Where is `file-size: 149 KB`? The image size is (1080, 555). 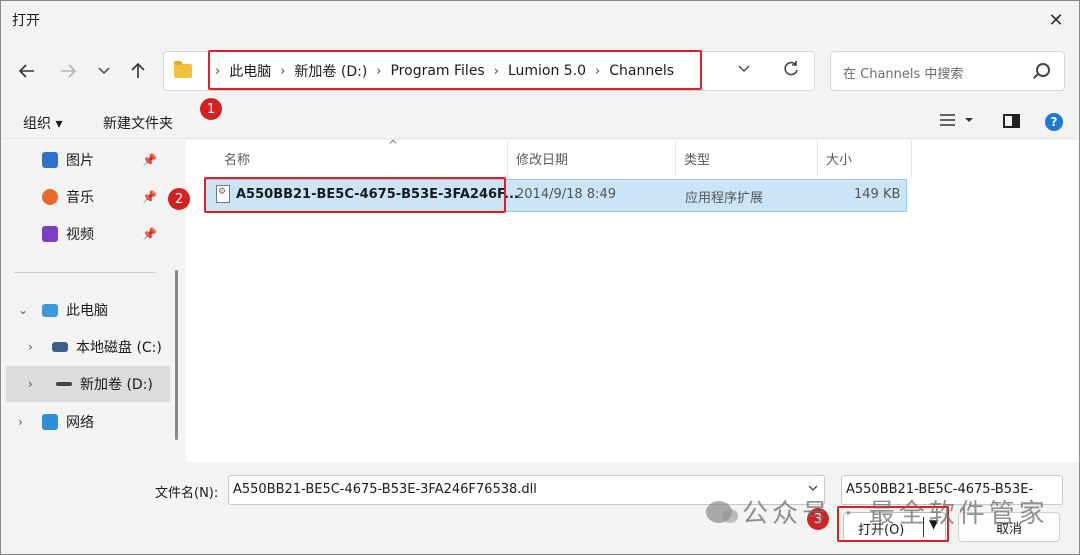
file-size: 149 KB is located at coordinates (877, 194).